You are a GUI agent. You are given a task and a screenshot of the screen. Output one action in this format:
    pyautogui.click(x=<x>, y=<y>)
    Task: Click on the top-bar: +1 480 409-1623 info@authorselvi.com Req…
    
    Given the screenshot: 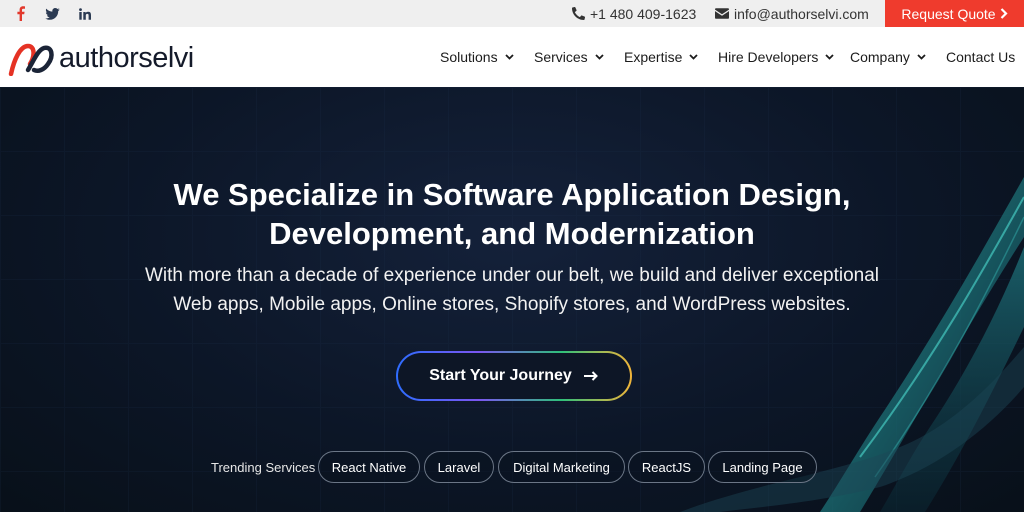 What is the action you would take?
    pyautogui.click(x=512, y=13)
    